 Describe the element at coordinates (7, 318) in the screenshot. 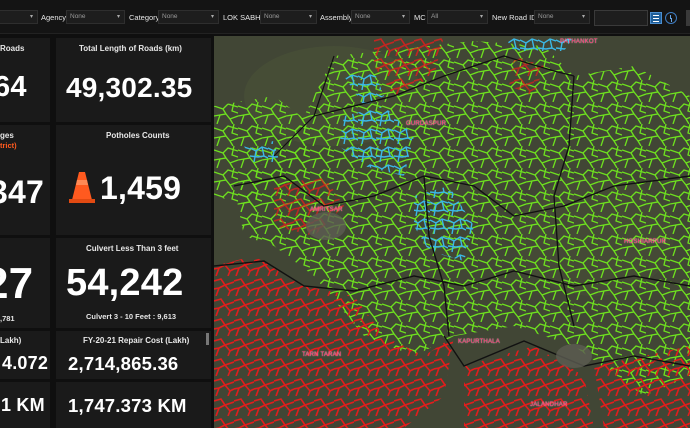

I see `left-count-sub: ,781` at that location.